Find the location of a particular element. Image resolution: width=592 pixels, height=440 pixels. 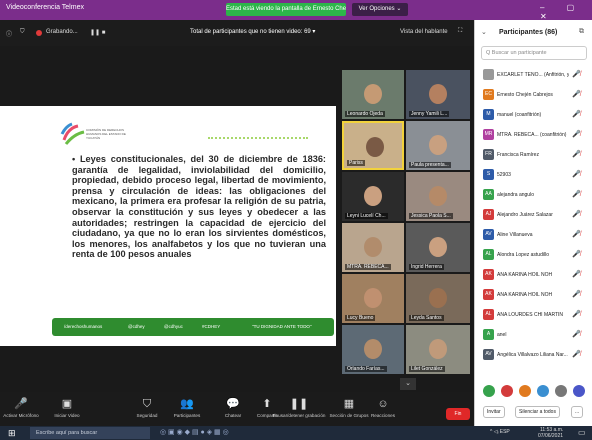

video-tile: Leyda Santos is located at coordinates (438, 298).